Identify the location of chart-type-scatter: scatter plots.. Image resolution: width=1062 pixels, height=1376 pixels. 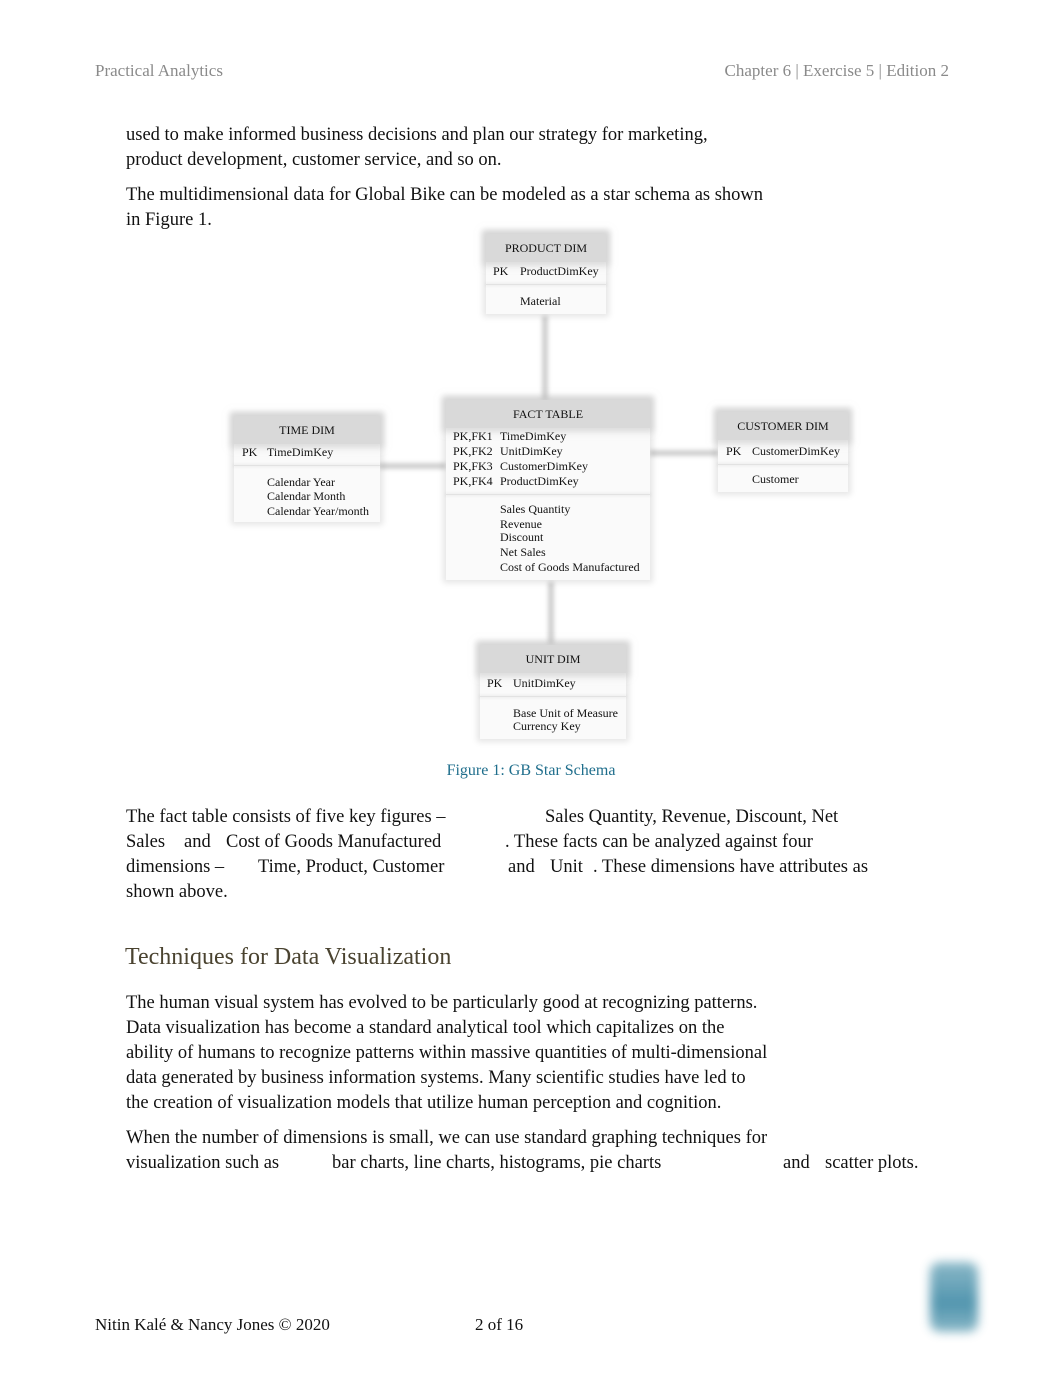
(872, 1163).